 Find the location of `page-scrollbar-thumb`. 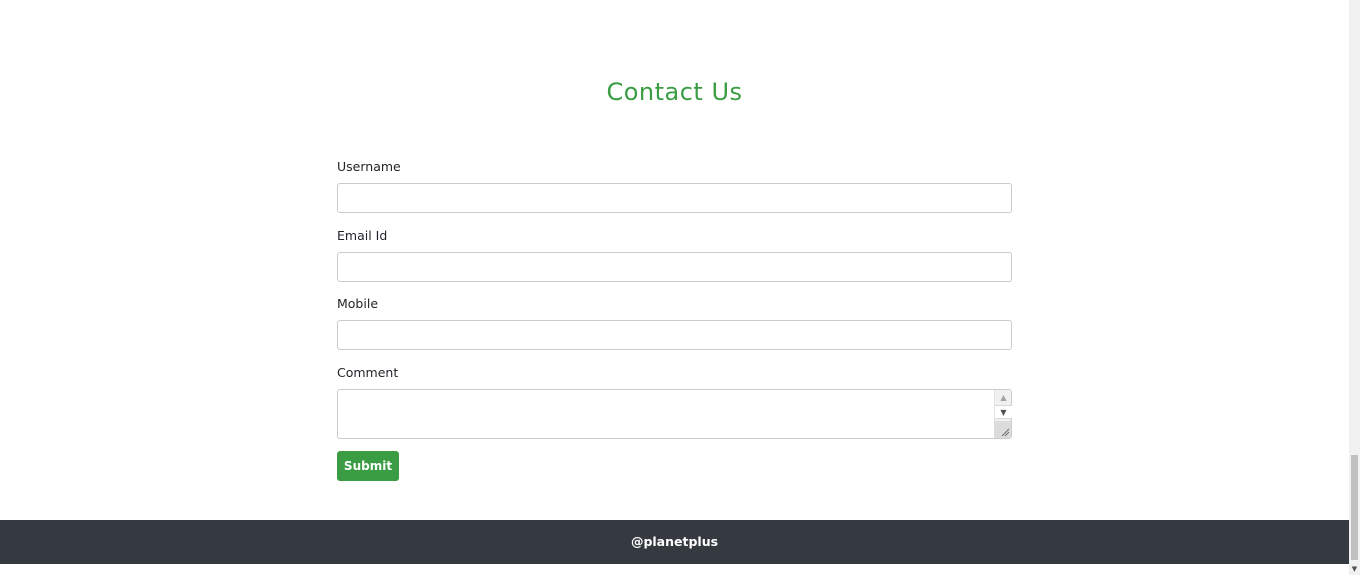

page-scrollbar-thumb is located at coordinates (1354, 507).